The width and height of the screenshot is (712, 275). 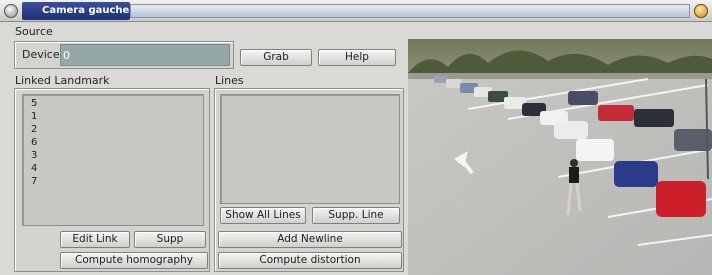 What do you see at coordinates (276, 57) in the screenshot?
I see `grab-button: Grab` at bounding box center [276, 57].